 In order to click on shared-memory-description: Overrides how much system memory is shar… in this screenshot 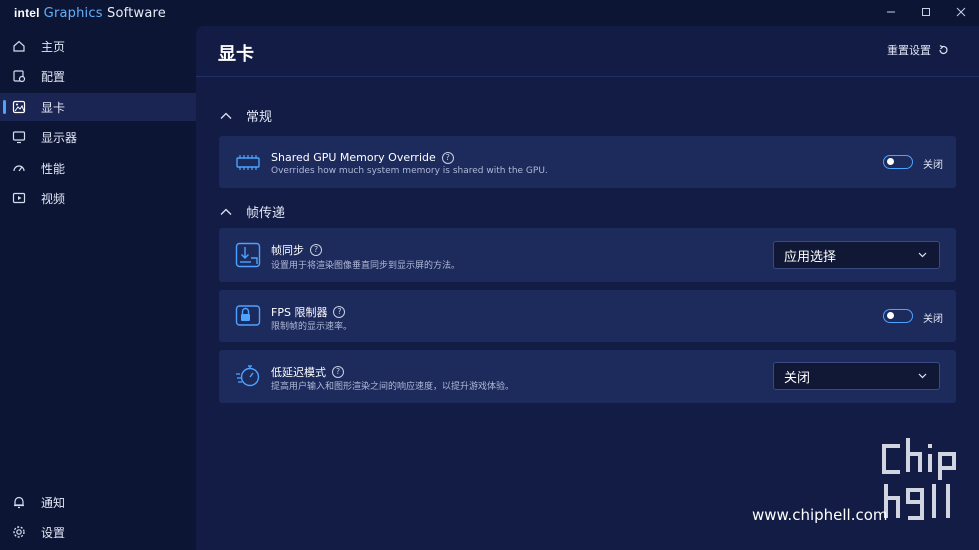, I will do `click(409, 171)`.